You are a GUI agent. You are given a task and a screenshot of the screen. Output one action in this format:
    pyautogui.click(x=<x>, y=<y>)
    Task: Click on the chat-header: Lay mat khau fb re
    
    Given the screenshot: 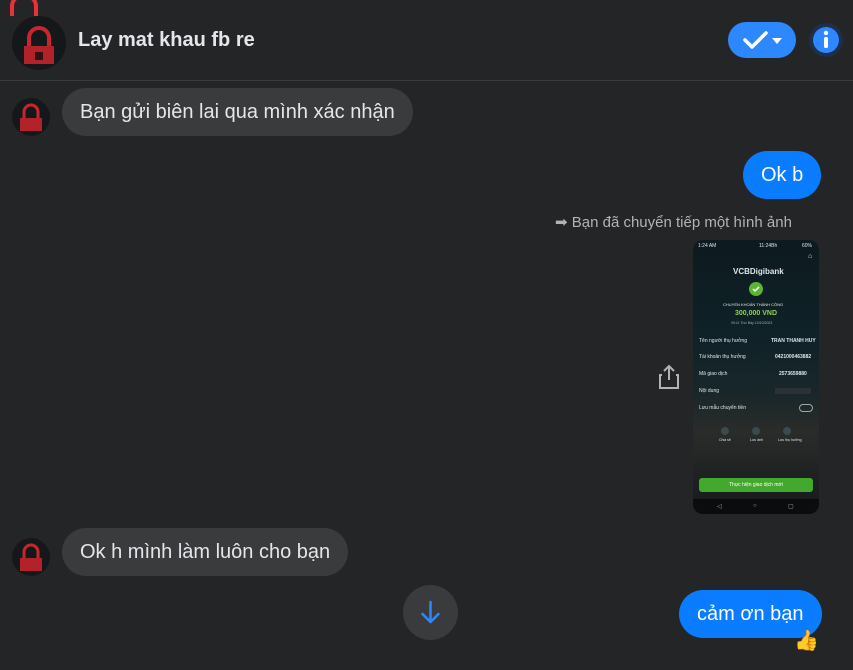 What is the action you would take?
    pyautogui.click(x=426, y=40)
    